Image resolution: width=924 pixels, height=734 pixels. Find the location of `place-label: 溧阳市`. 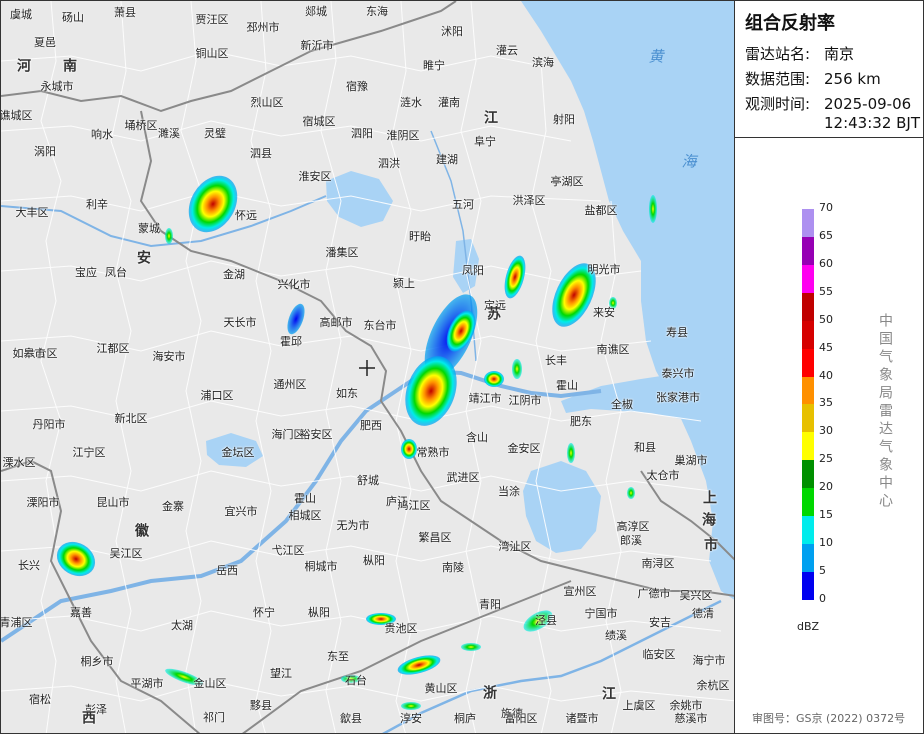

place-label: 溧阳市 is located at coordinates (43, 502).